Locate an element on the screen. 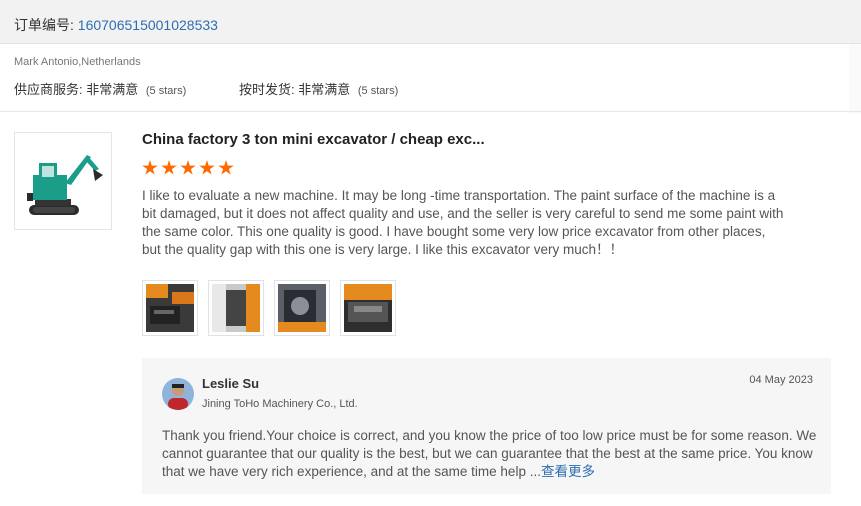 The image size is (861, 506). rating-label: 按时发货: is located at coordinates (267, 89).